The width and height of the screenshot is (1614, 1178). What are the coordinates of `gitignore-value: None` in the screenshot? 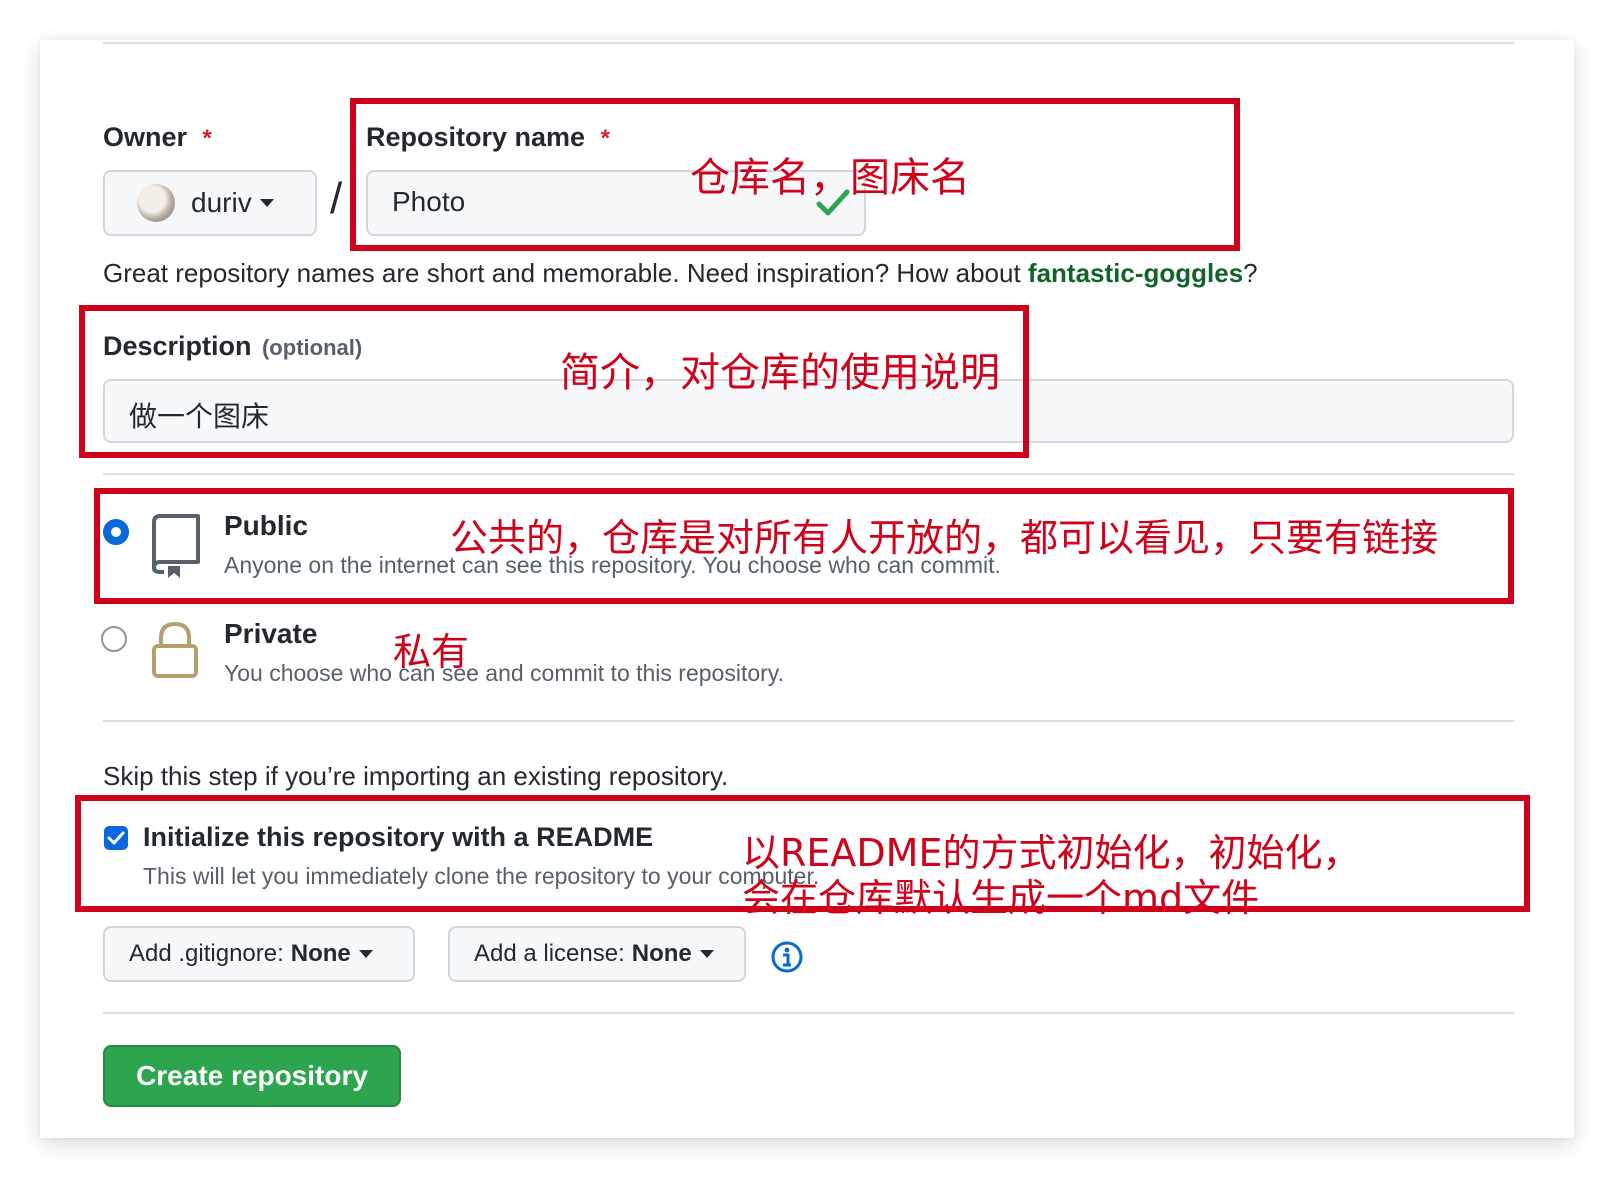 It's located at (320, 953).